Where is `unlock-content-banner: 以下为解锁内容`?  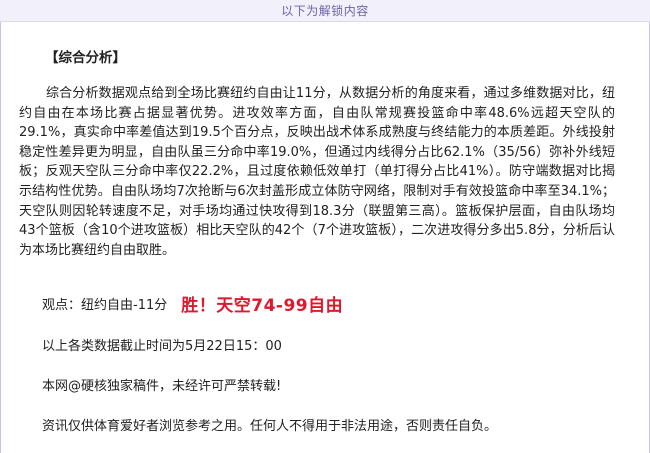 unlock-content-banner: 以下为解锁内容 is located at coordinates (325, 11).